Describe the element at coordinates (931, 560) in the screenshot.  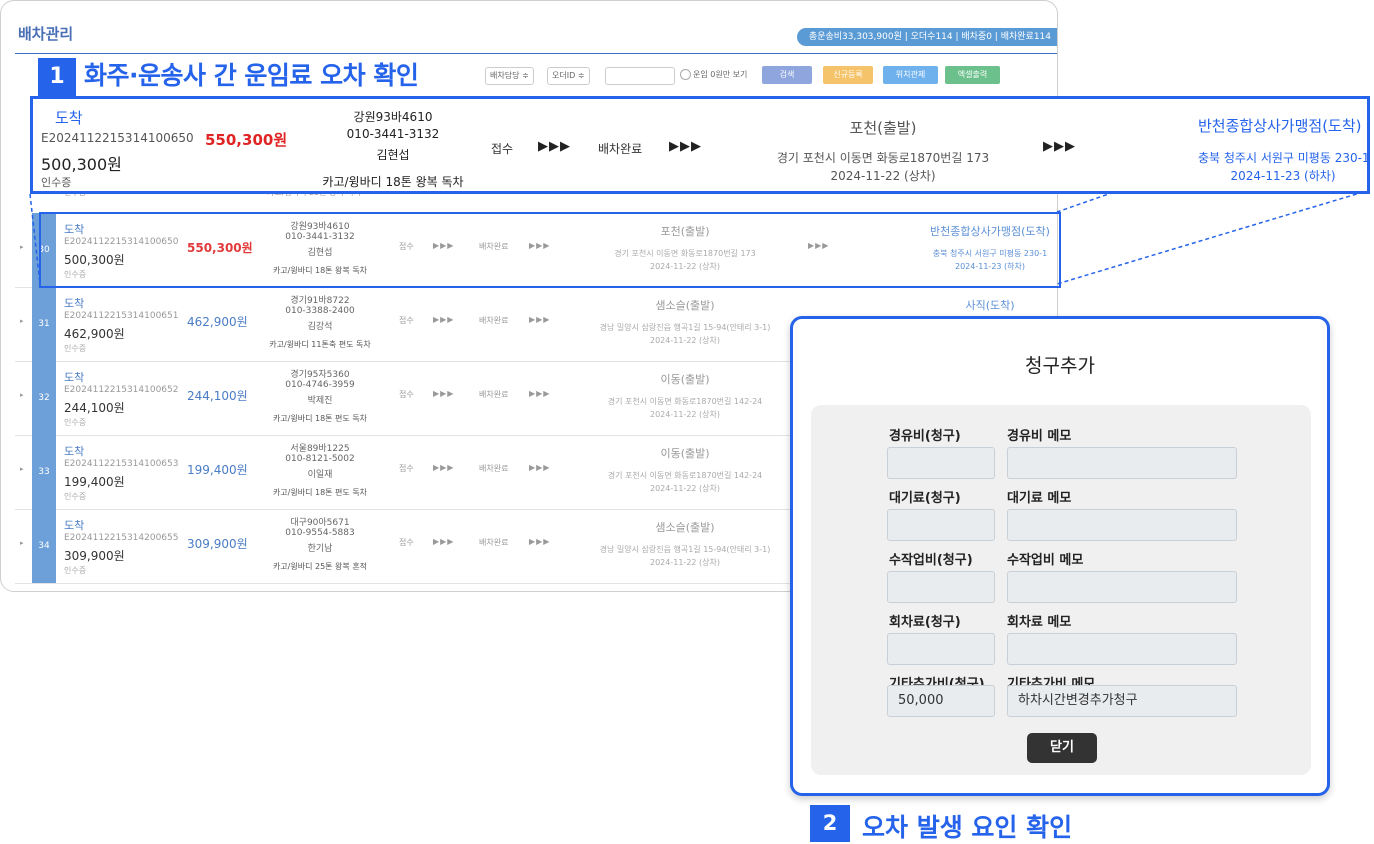
I see `handwork-charge-label: 수작업비(청구)` at that location.